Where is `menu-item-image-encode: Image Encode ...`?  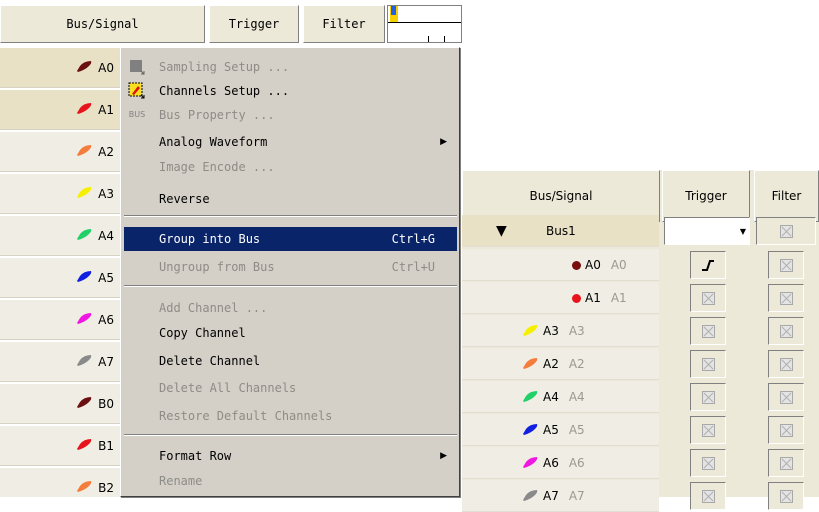 menu-item-image-encode: Image Encode ... is located at coordinates (290, 167).